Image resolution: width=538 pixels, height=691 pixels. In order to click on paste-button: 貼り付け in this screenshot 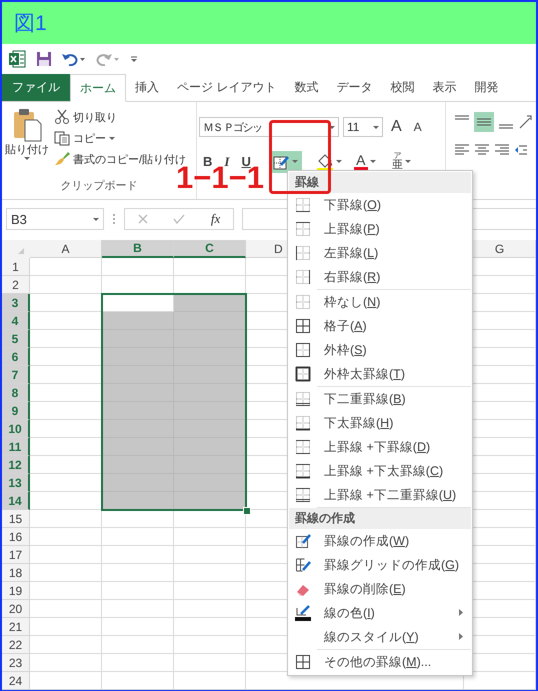, I will do `click(27, 143)`.